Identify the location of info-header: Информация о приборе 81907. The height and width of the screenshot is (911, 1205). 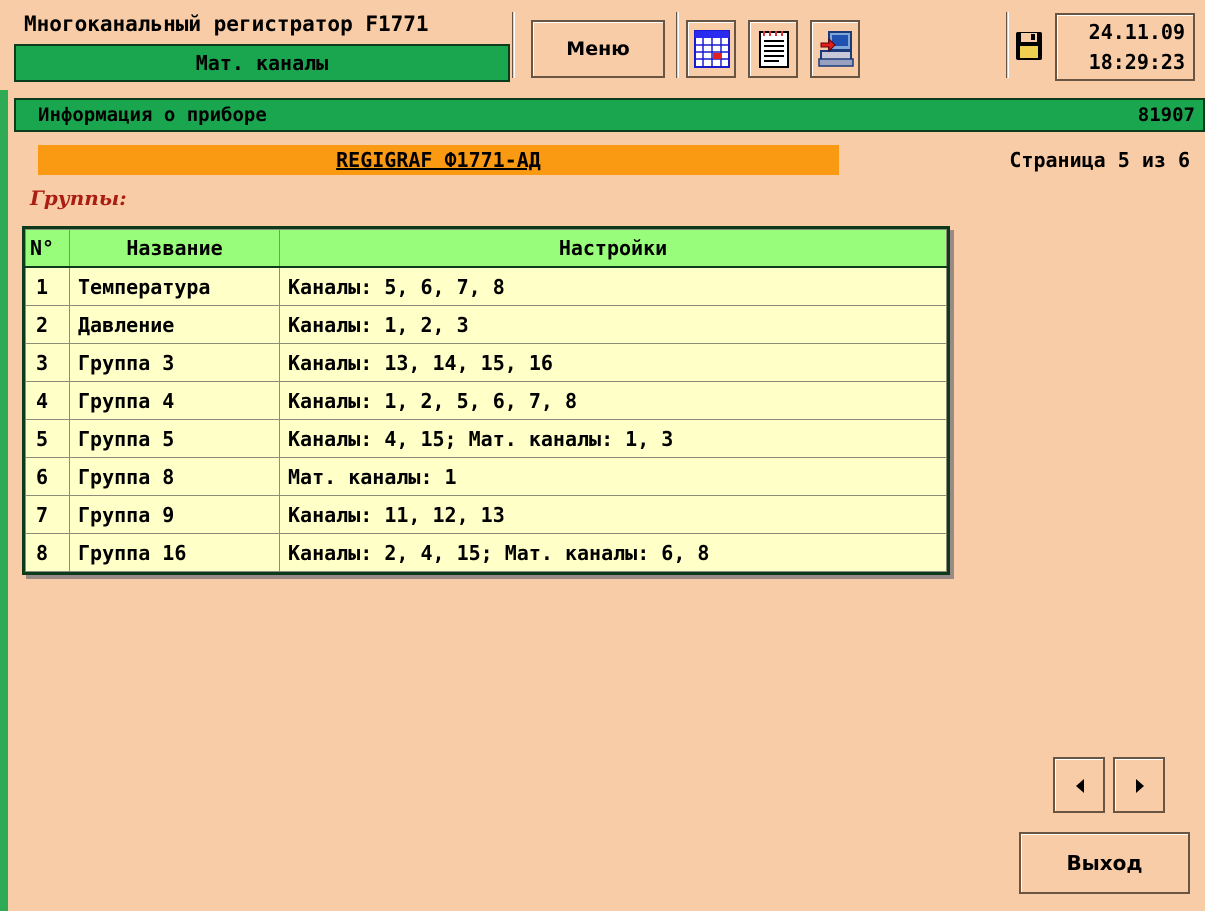
(609, 115).